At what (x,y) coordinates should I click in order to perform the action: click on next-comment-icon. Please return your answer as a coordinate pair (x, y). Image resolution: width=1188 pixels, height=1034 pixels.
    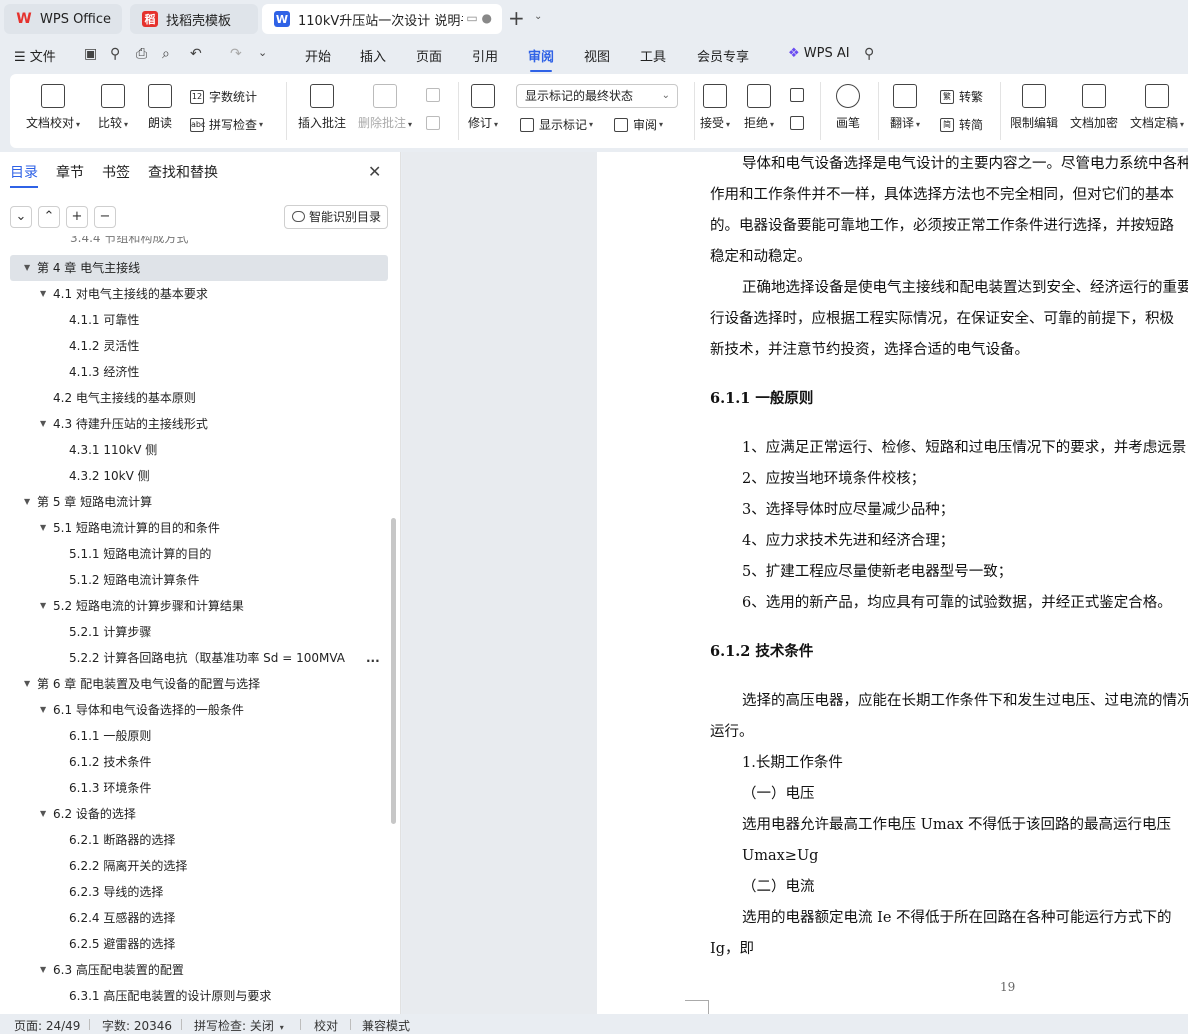
    Looking at the image, I should click on (435, 123).